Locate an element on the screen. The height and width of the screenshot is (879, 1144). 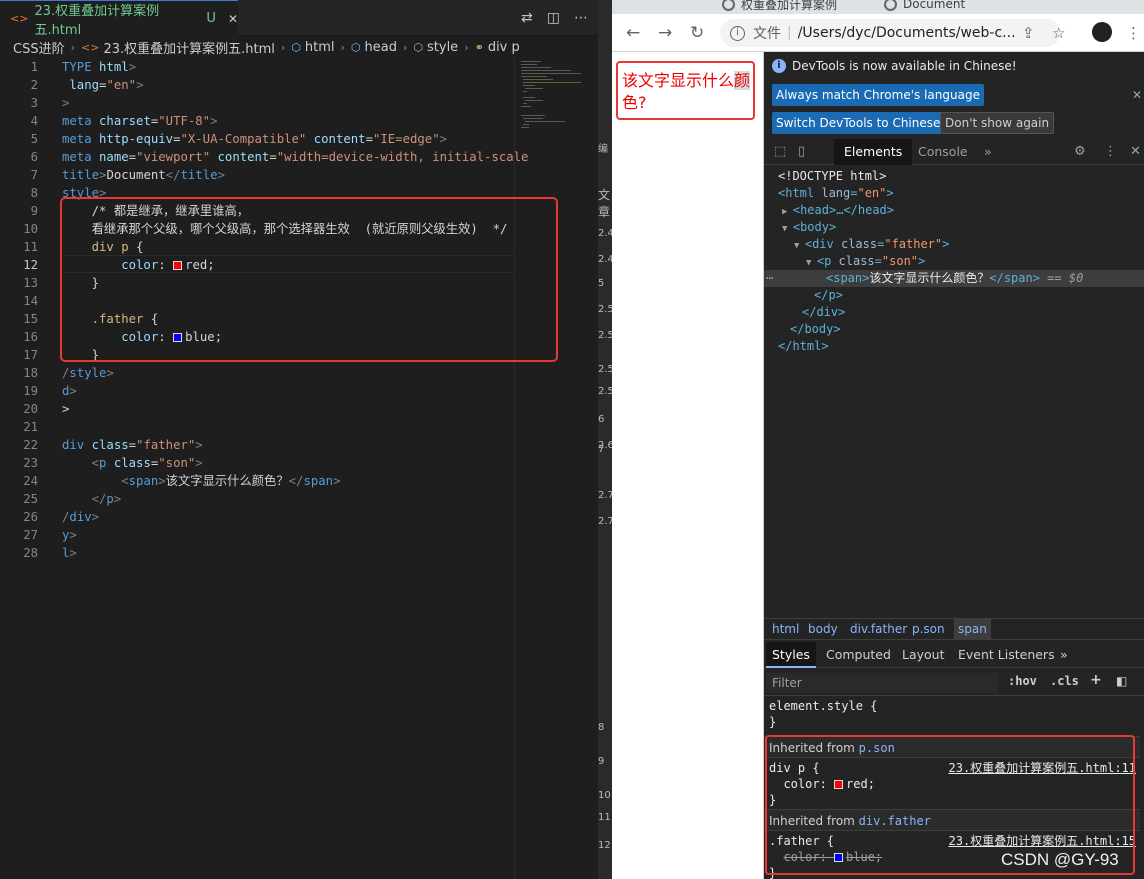
code-line: 20 > is located at coordinates (46, 409).